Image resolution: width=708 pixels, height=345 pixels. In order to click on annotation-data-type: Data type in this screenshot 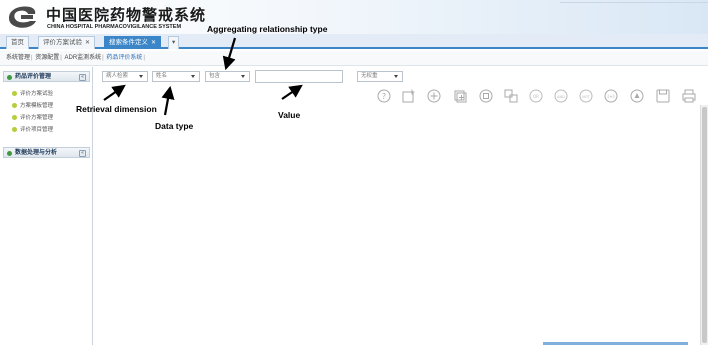, I will do `click(174, 126)`.